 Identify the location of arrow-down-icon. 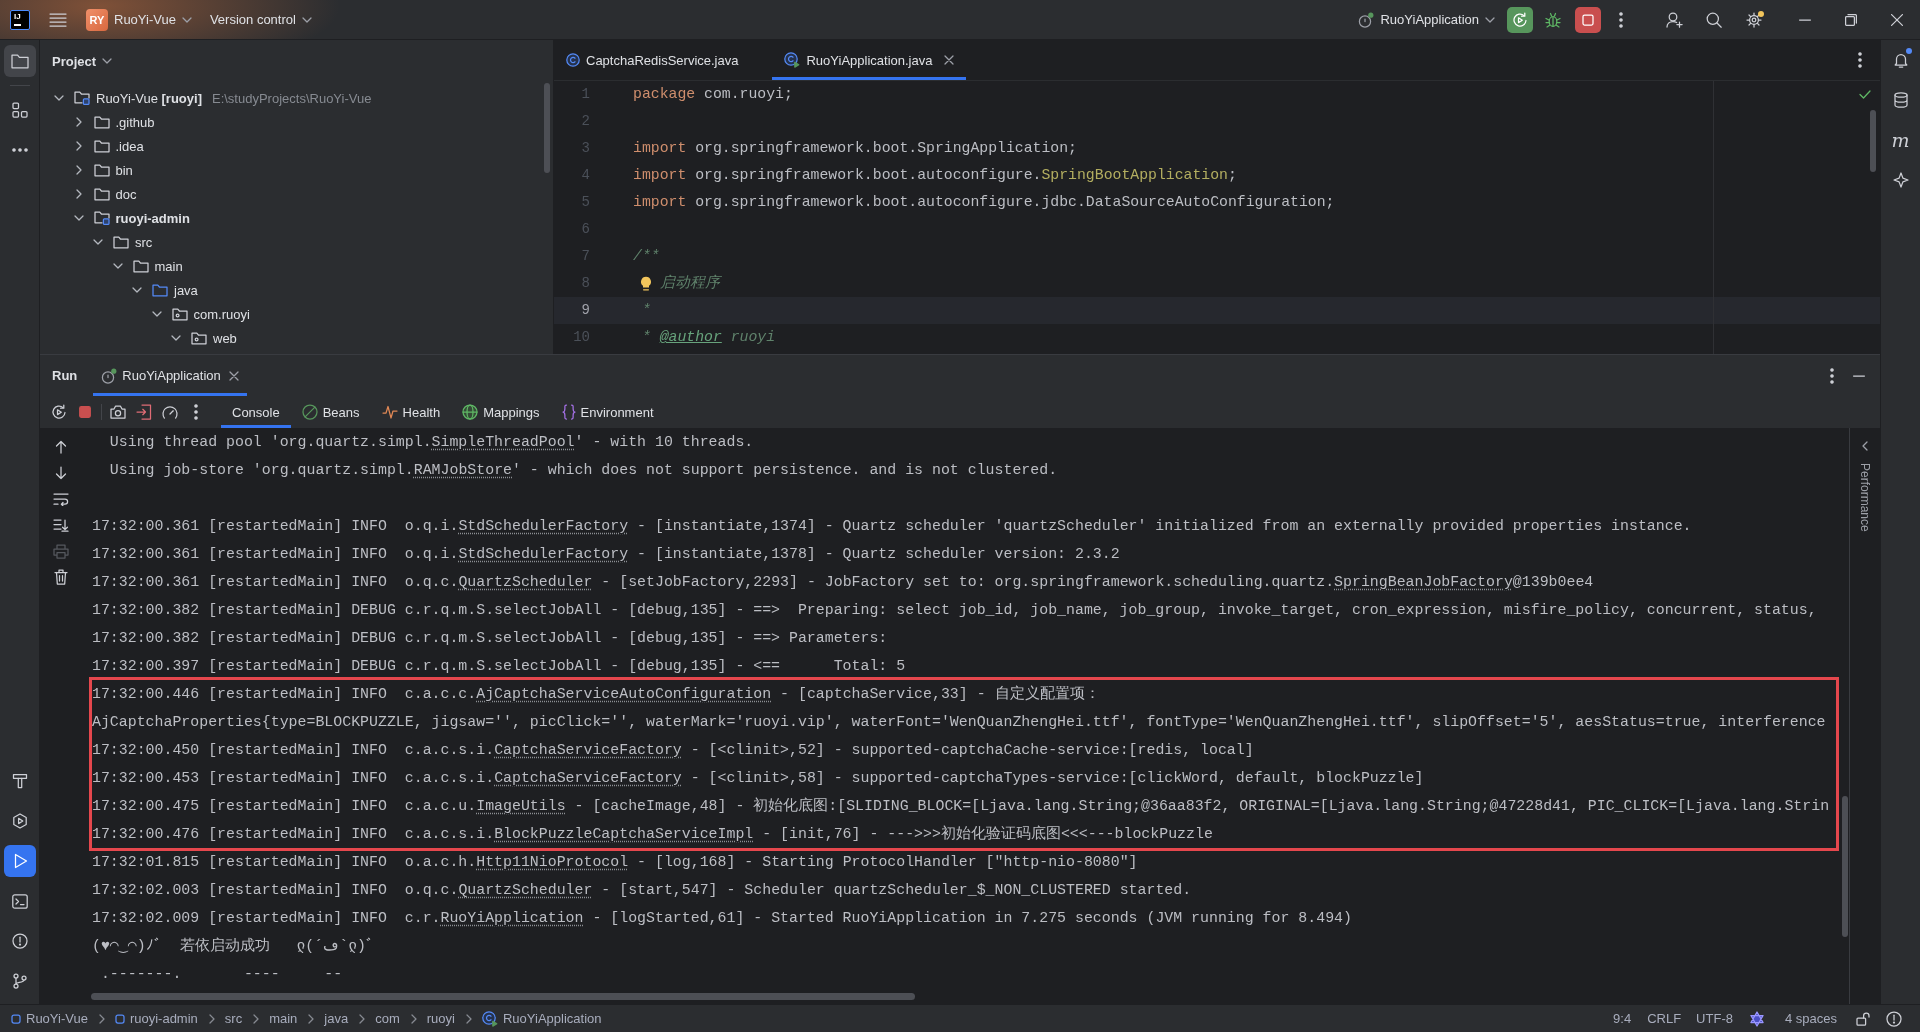
(60, 473).